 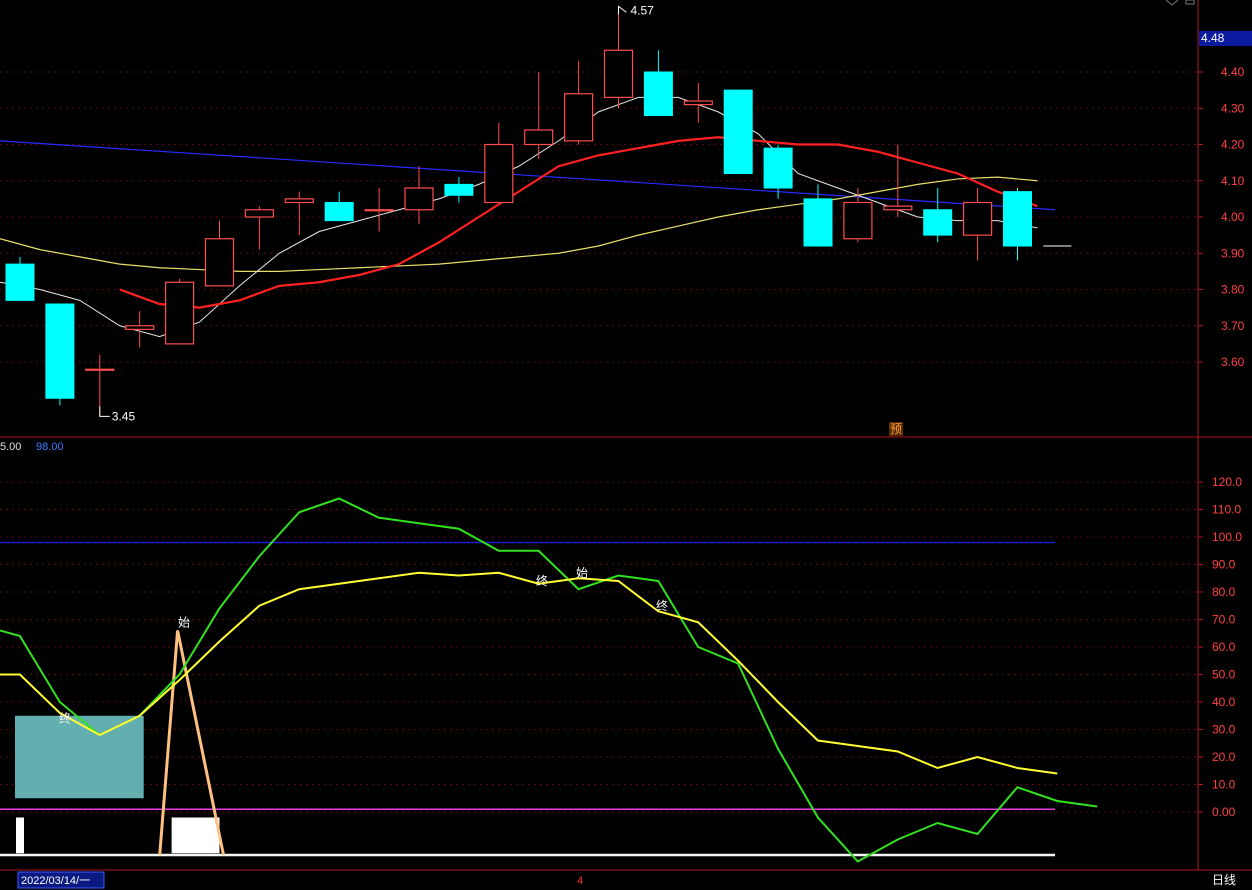 I want to click on indicator-tick-label: 10.0, so click(x=1224, y=785).